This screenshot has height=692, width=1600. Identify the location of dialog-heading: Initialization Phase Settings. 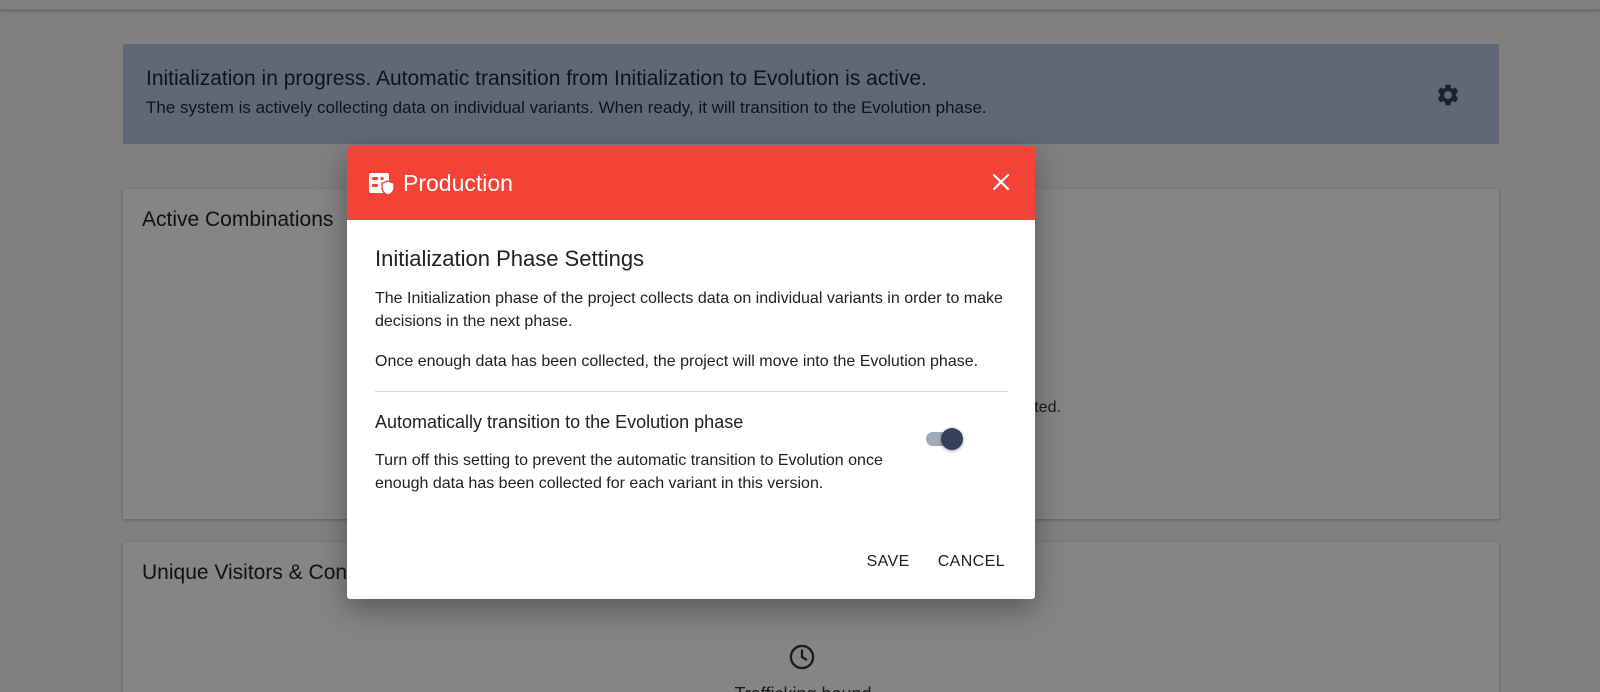
(510, 258).